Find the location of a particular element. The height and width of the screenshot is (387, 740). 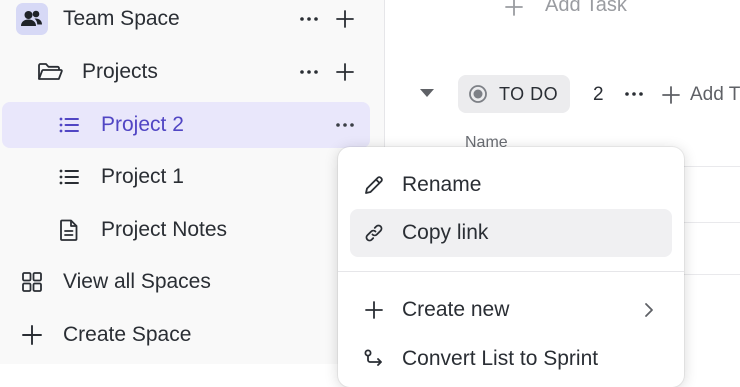

group-add-task-plus-icon is located at coordinates (671, 95).